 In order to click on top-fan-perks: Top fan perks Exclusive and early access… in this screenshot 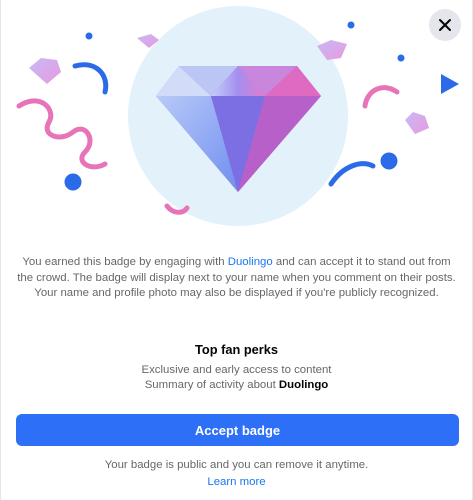, I will do `click(236, 367)`.